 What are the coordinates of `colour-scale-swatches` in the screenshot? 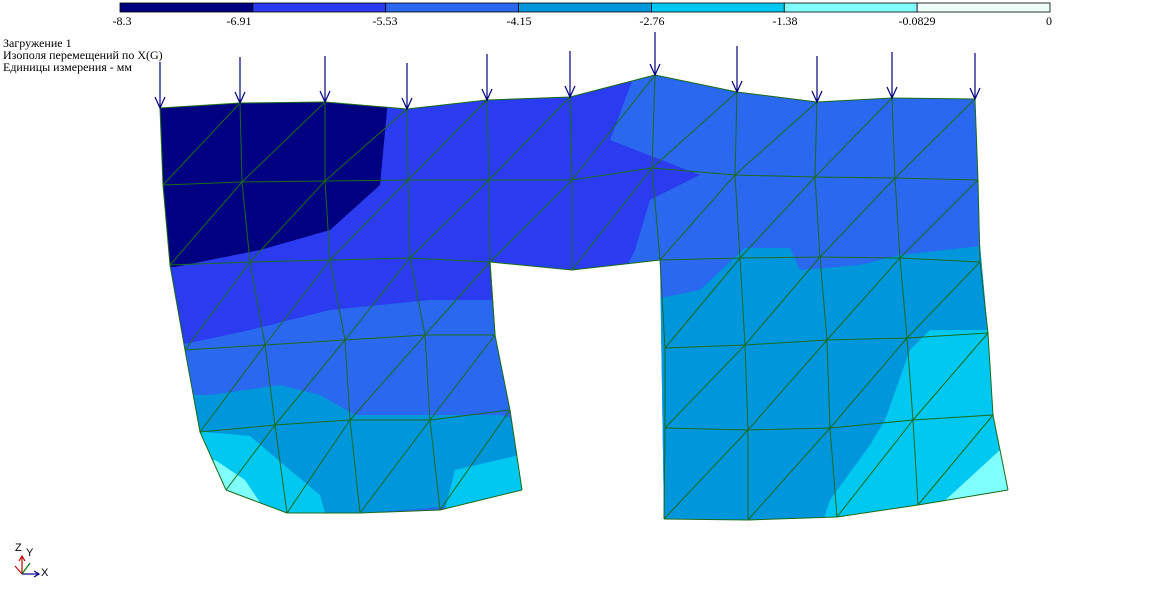 It's located at (585, 7).